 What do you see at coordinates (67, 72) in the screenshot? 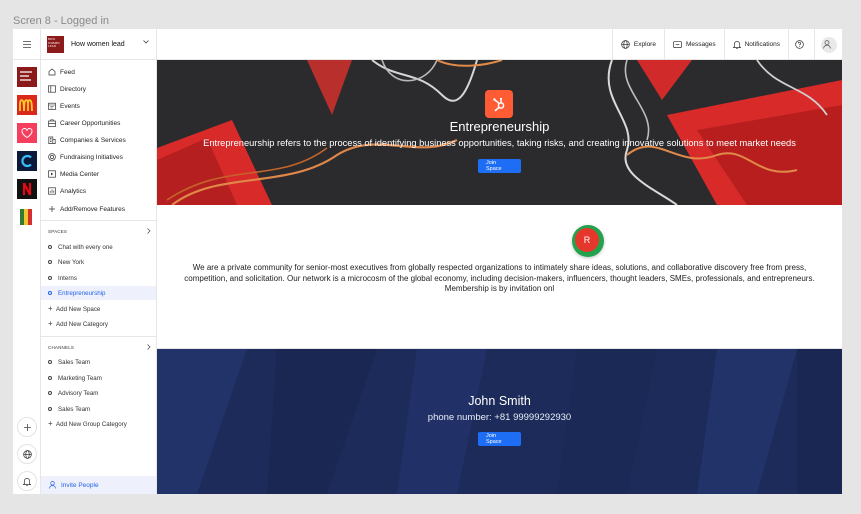
I see `sidebar-item-label: Feed` at bounding box center [67, 72].